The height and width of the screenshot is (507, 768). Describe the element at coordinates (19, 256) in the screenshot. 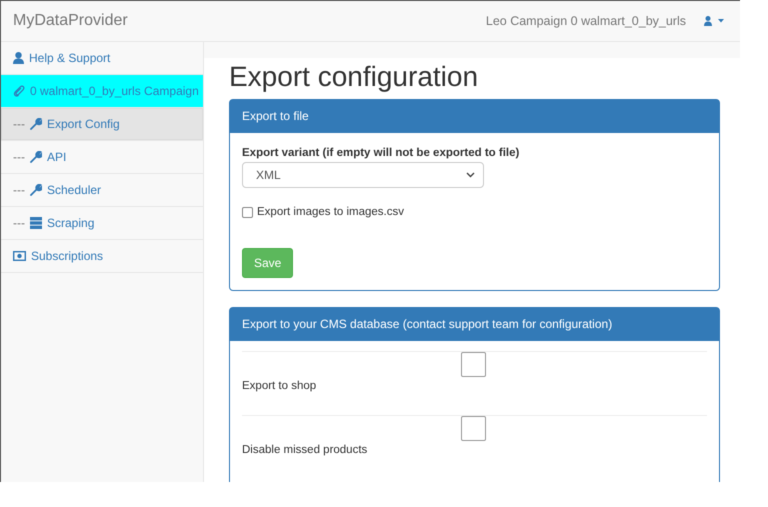

I see `banknote-icon` at that location.